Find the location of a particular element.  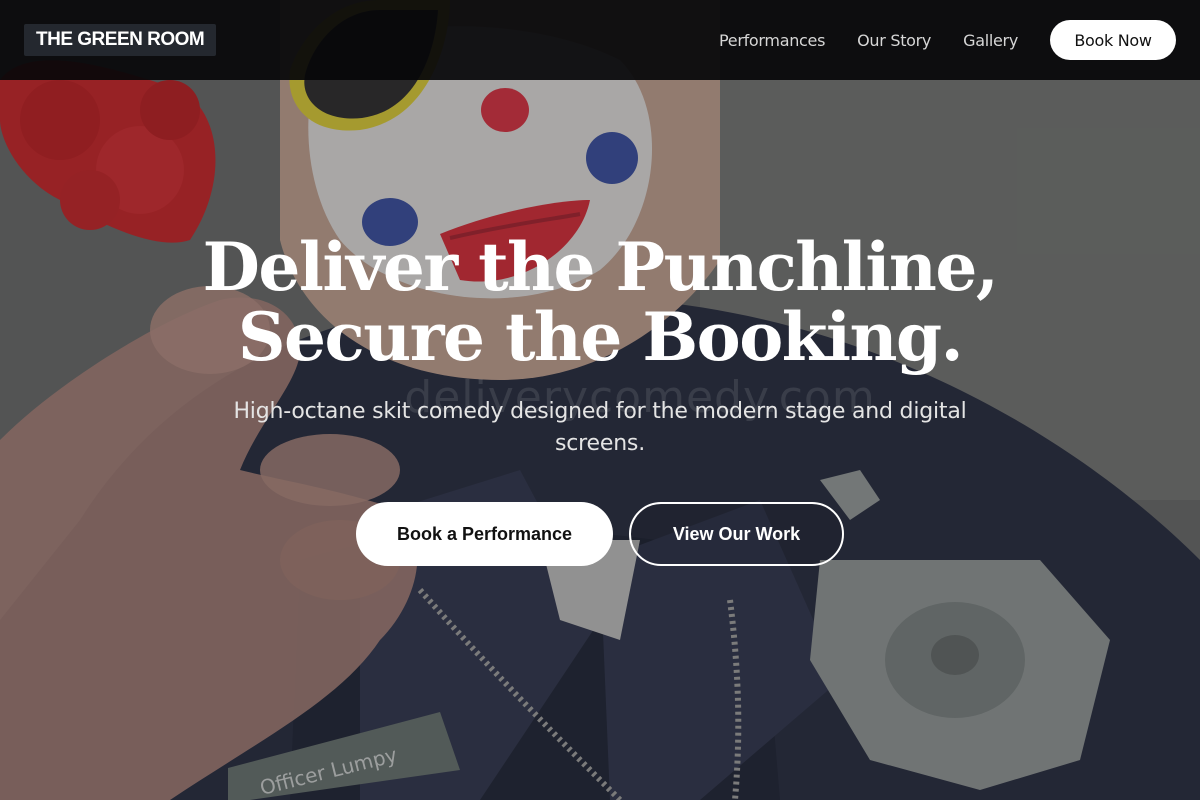

hero-headline-line2: Secure the Booking. is located at coordinates (600, 337).